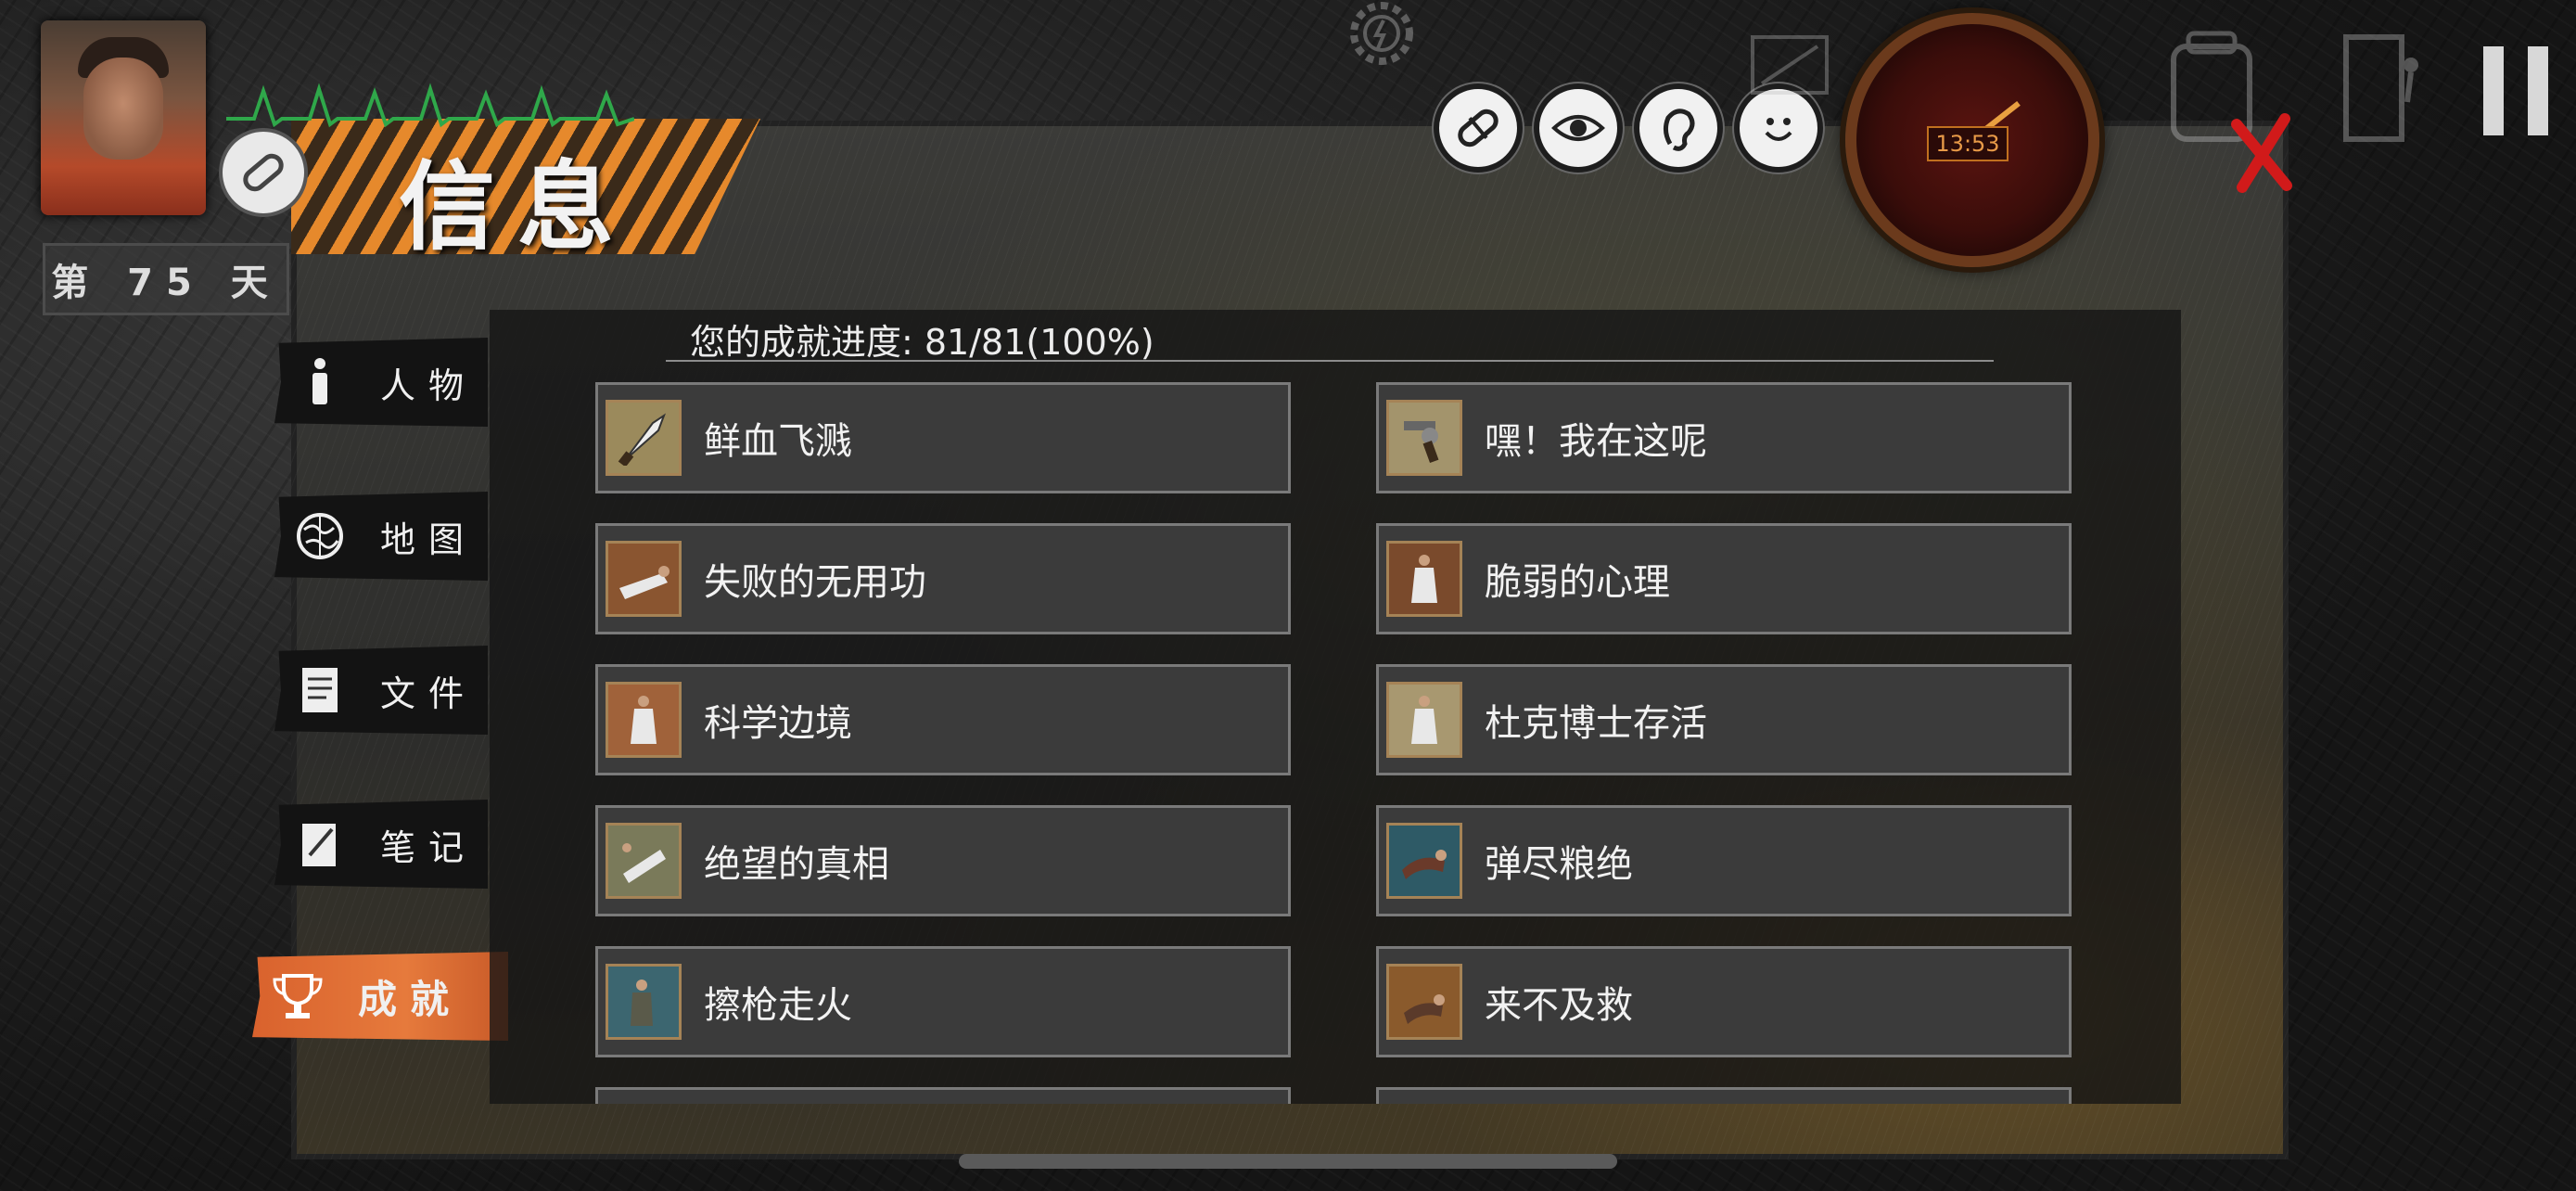 The height and width of the screenshot is (1191, 2576). Describe the element at coordinates (2378, 88) in the screenshot. I see `exit-door-icon` at that location.